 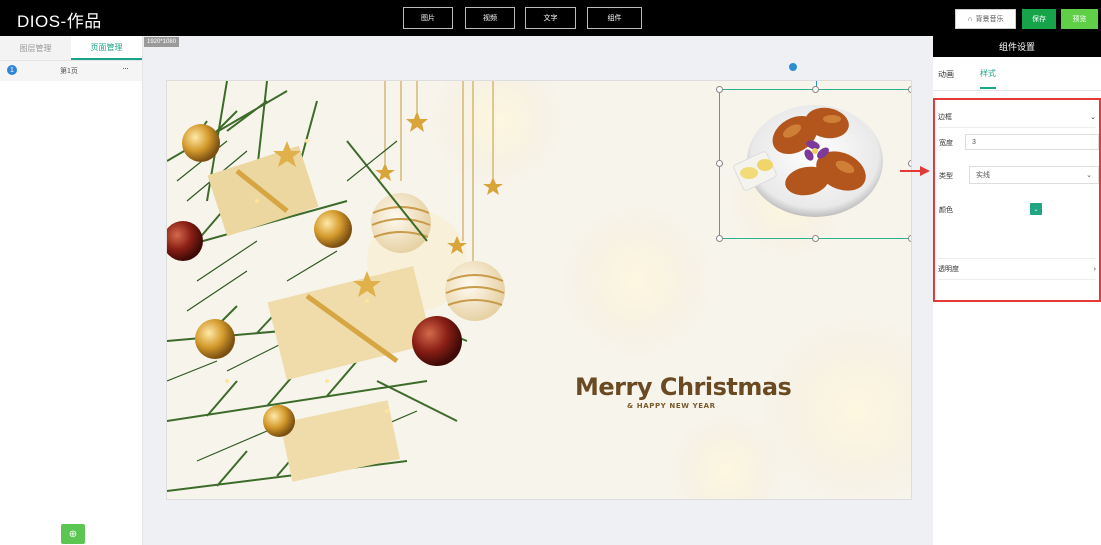 I want to click on resize-handle-left, so click(x=719, y=163).